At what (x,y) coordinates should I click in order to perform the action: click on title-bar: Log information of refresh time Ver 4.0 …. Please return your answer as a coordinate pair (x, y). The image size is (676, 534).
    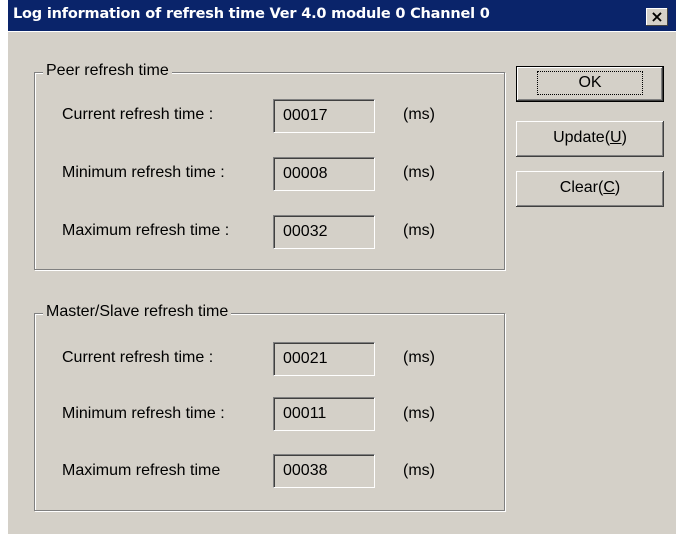
    Looking at the image, I should click on (338, 16).